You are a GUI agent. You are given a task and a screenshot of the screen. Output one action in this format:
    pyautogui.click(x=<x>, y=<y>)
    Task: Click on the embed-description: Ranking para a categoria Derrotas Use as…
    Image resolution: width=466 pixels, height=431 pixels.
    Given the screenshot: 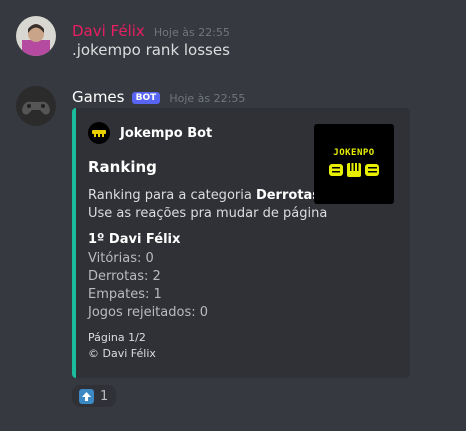 What is the action you would take?
    pyautogui.click(x=207, y=205)
    